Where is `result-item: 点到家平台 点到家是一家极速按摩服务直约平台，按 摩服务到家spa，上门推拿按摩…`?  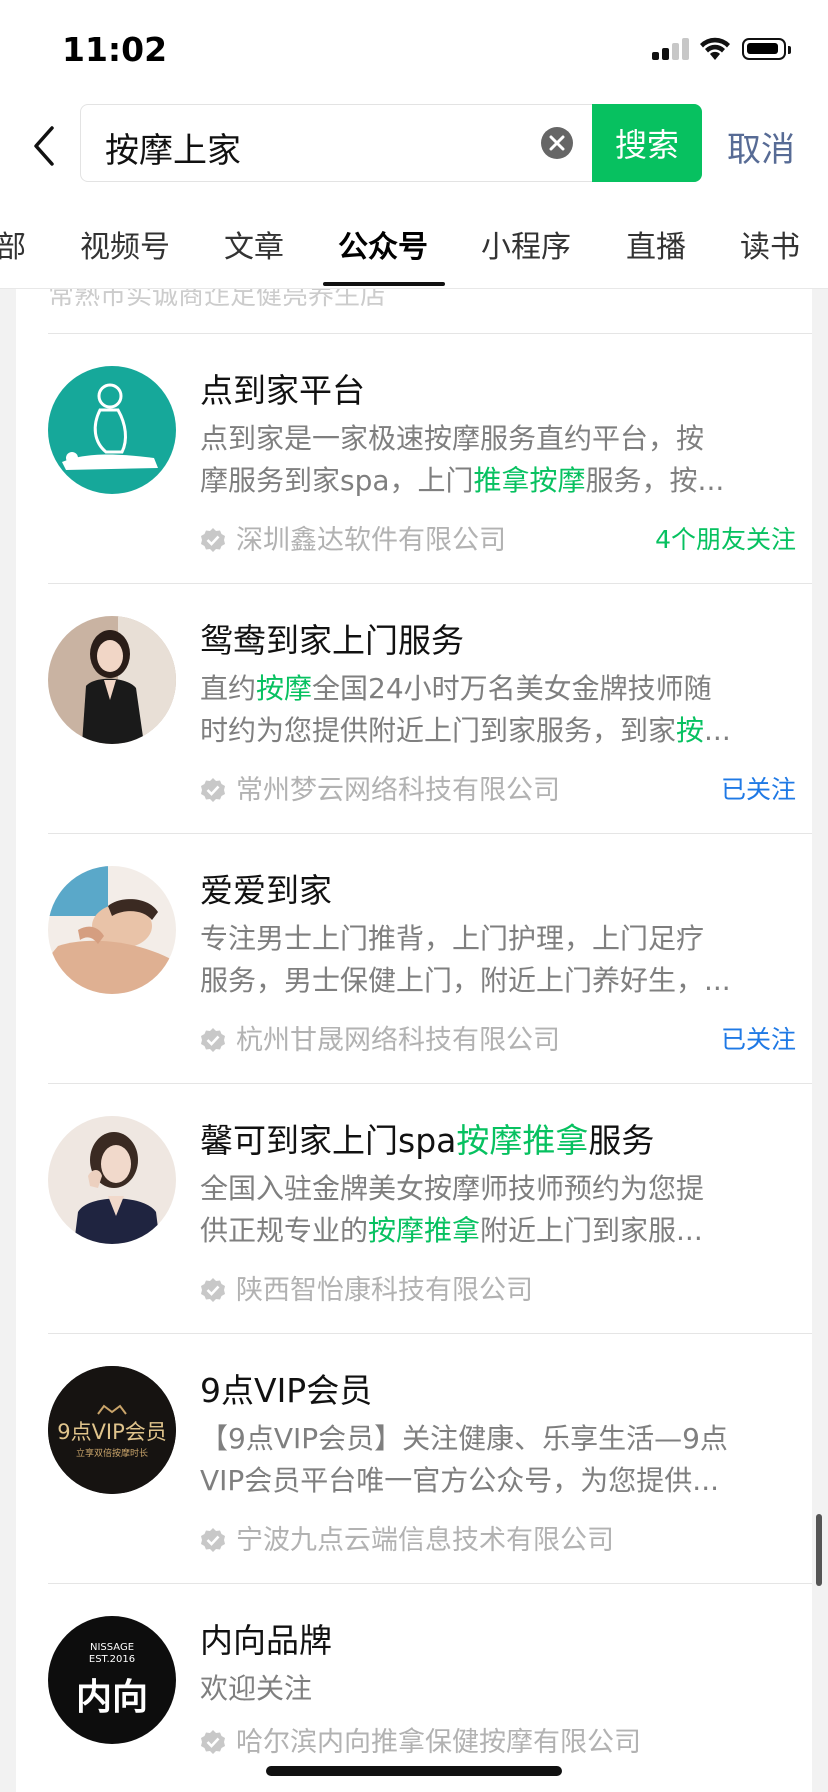 result-item: 点到家平台 点到家是一家极速按摩服务直约平台，按 摩服务到家spa，上门推拿按摩… is located at coordinates (430, 459).